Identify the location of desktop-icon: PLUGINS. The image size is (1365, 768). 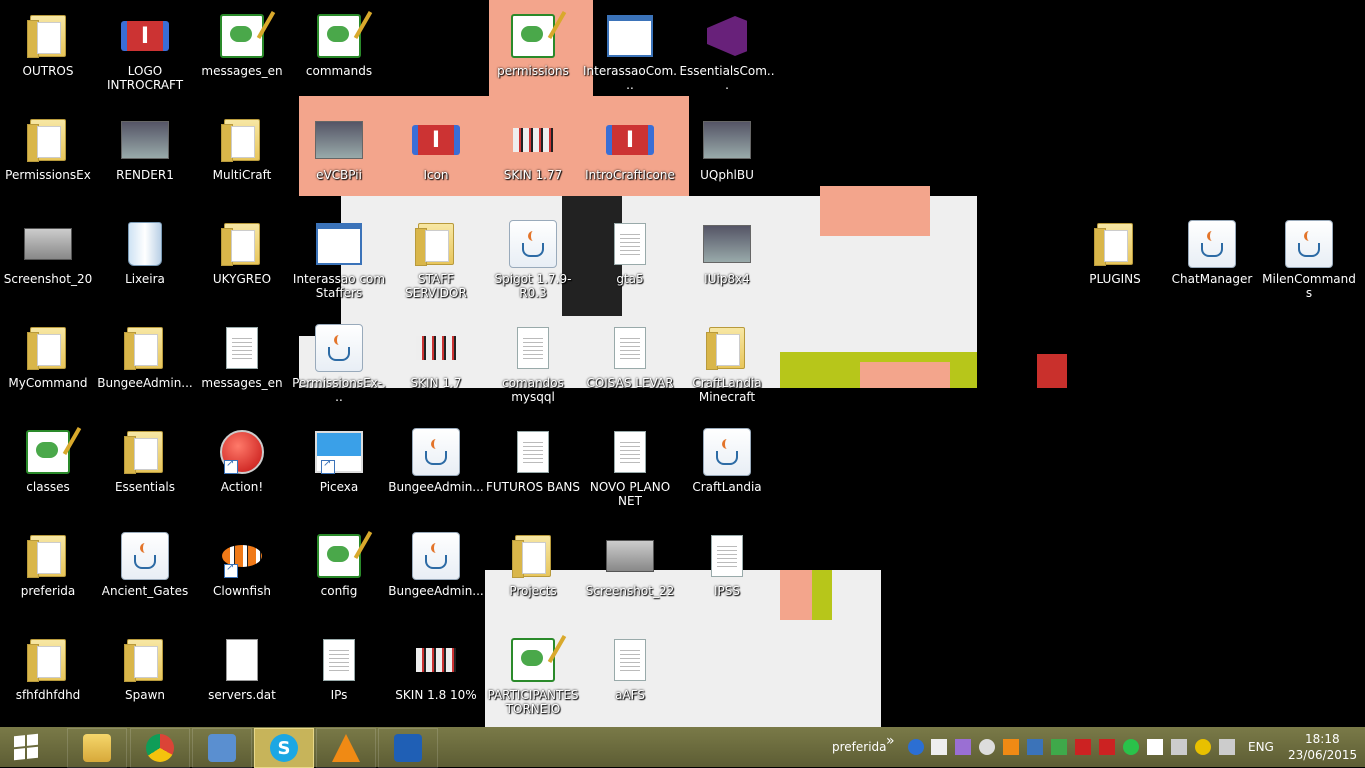
(1115, 262).